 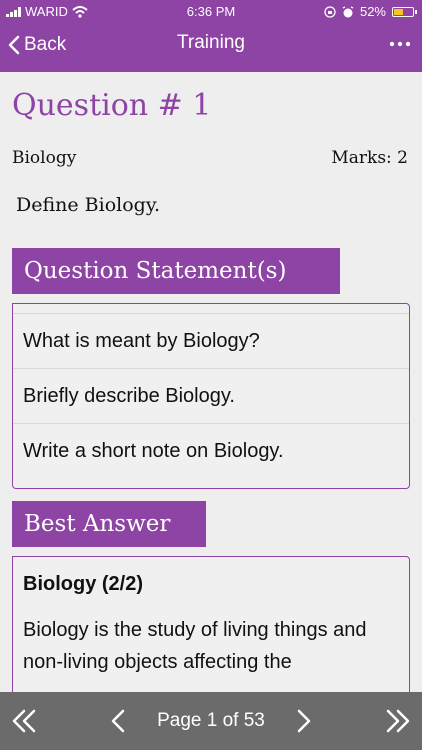 I want to click on last-page-button, so click(x=398, y=721).